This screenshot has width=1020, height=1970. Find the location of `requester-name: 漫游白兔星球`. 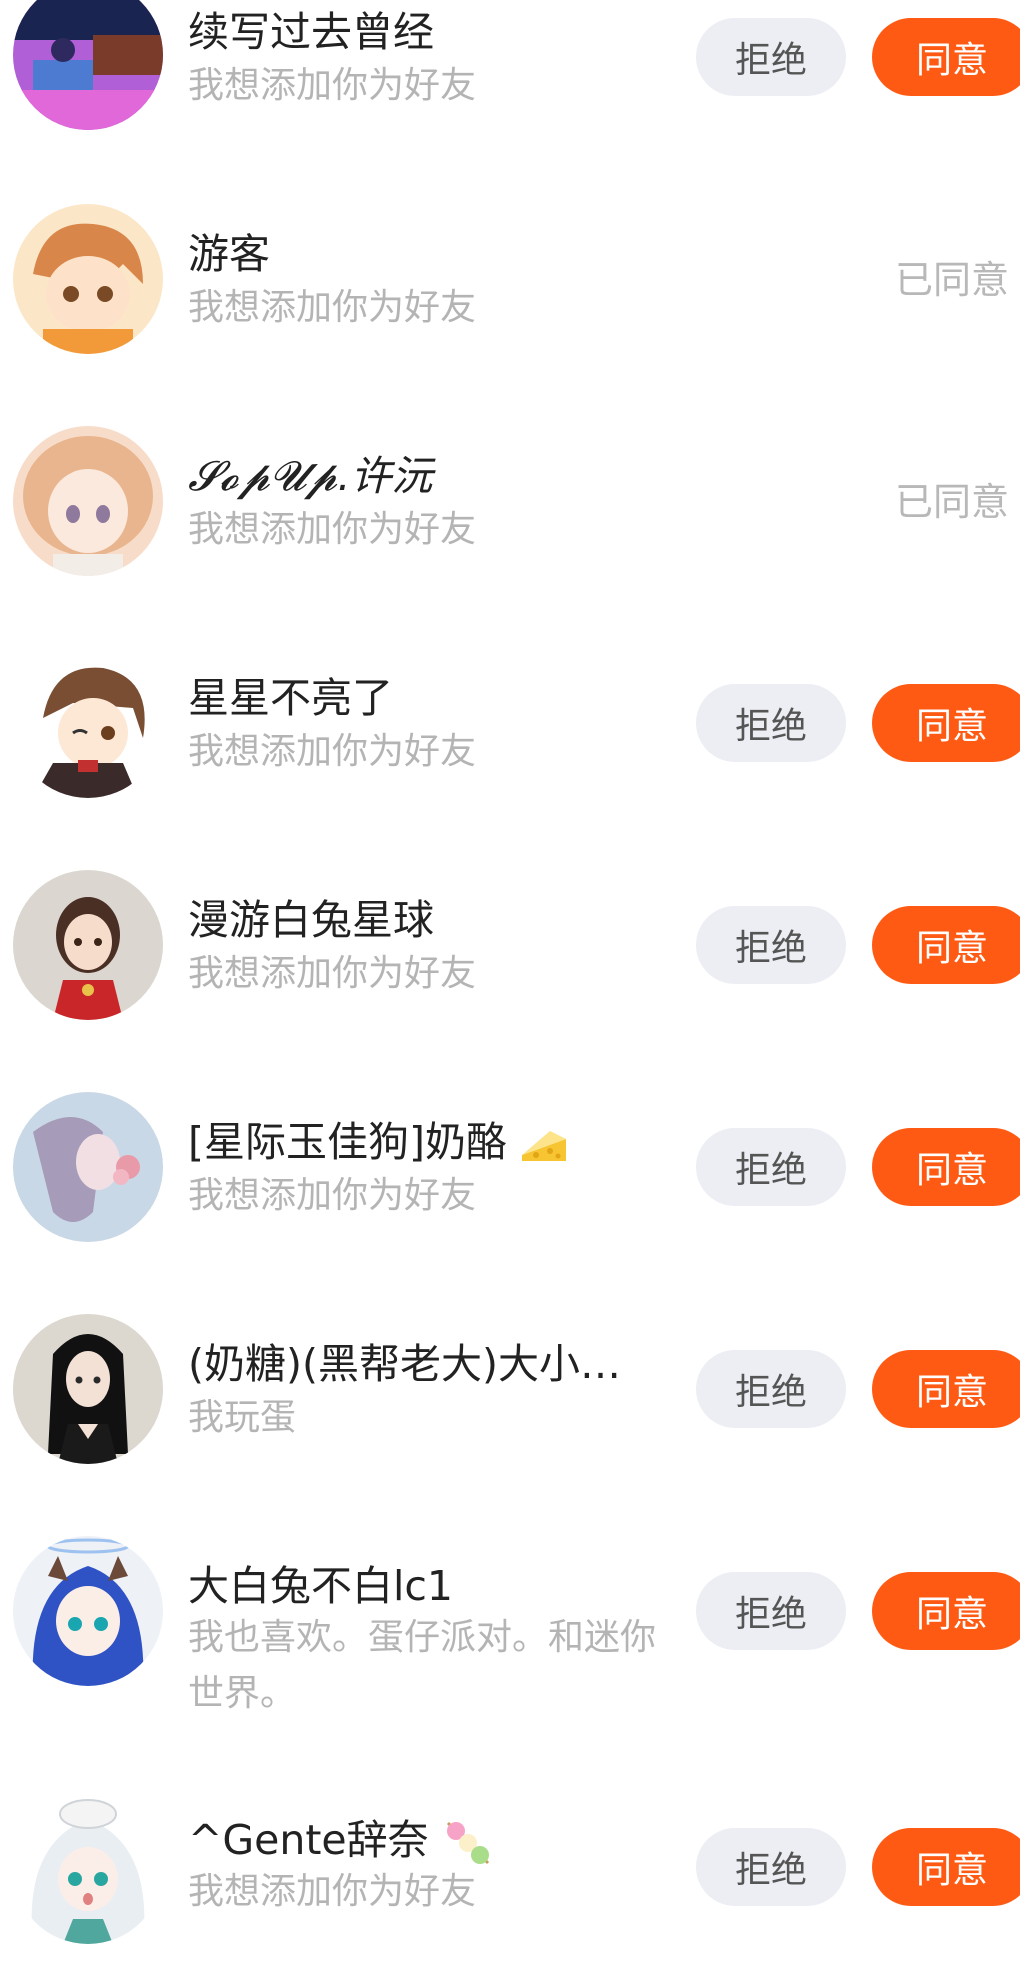

requester-name: 漫游白兔星球 is located at coordinates (311, 920).